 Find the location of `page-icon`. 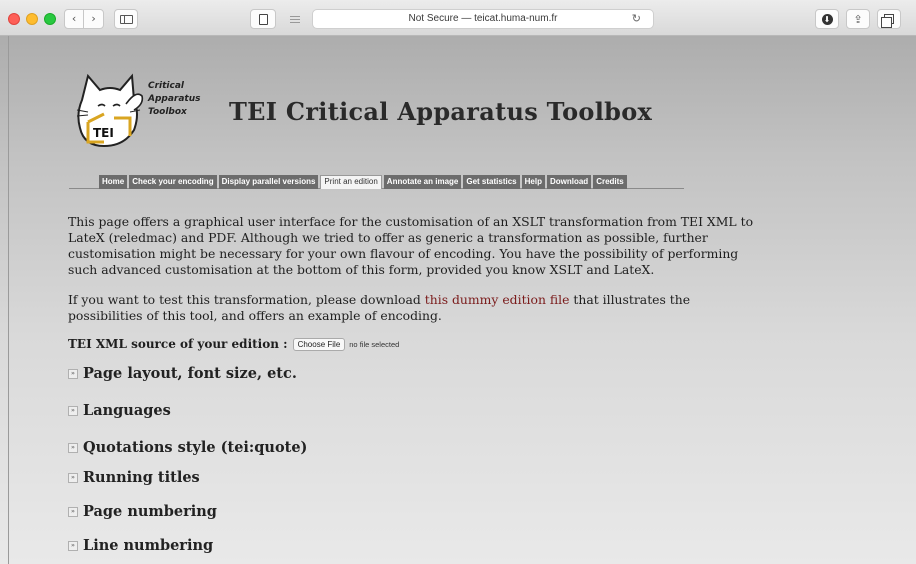

page-icon is located at coordinates (263, 19).